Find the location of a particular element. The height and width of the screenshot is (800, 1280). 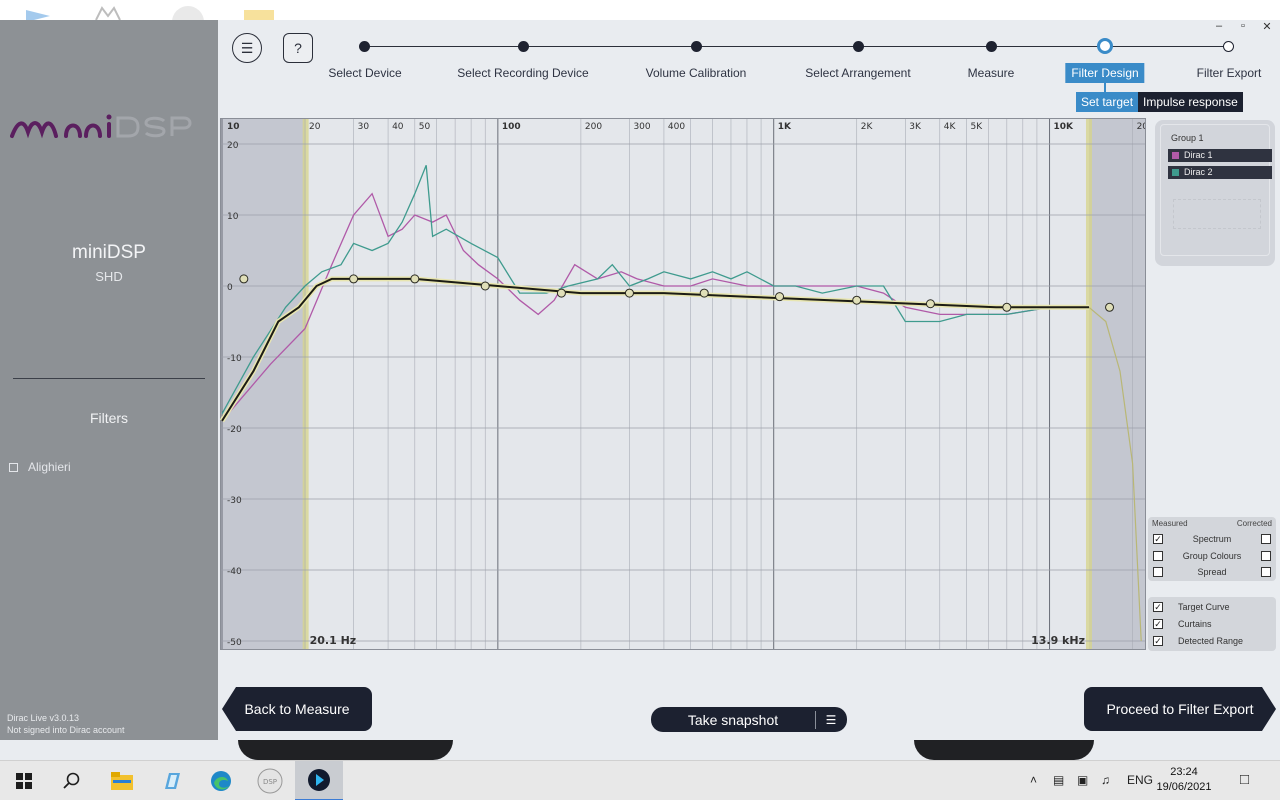

x-tick-label: 2K is located at coordinates (867, 127).